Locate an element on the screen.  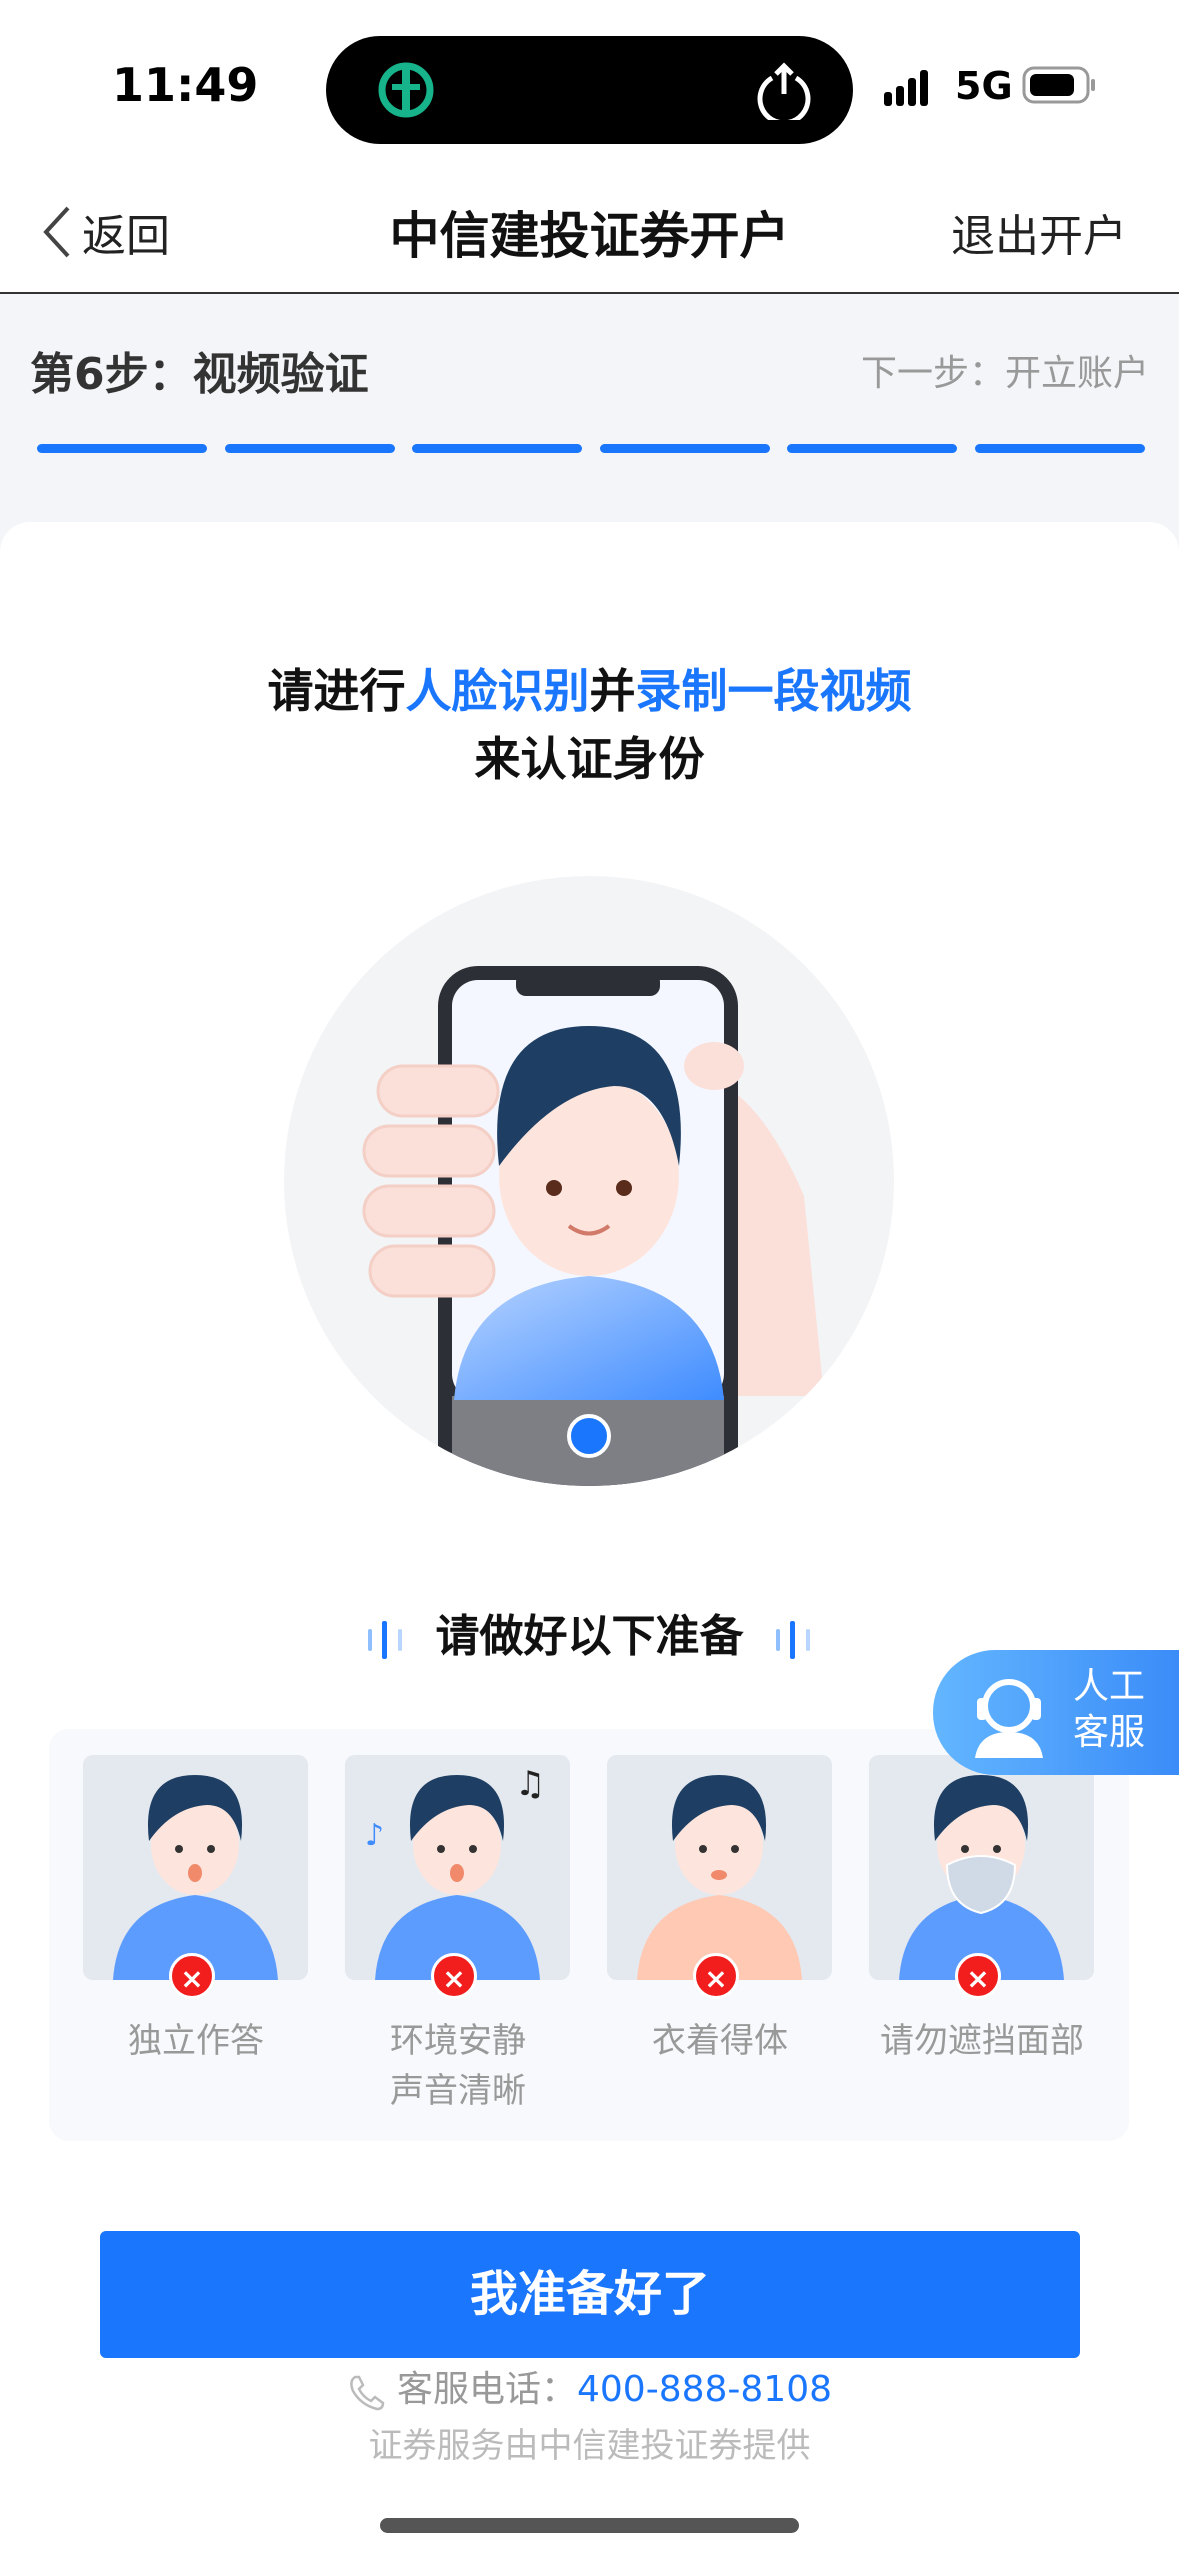
prep-item-label: 独立作答 is located at coordinates (196, 2041).